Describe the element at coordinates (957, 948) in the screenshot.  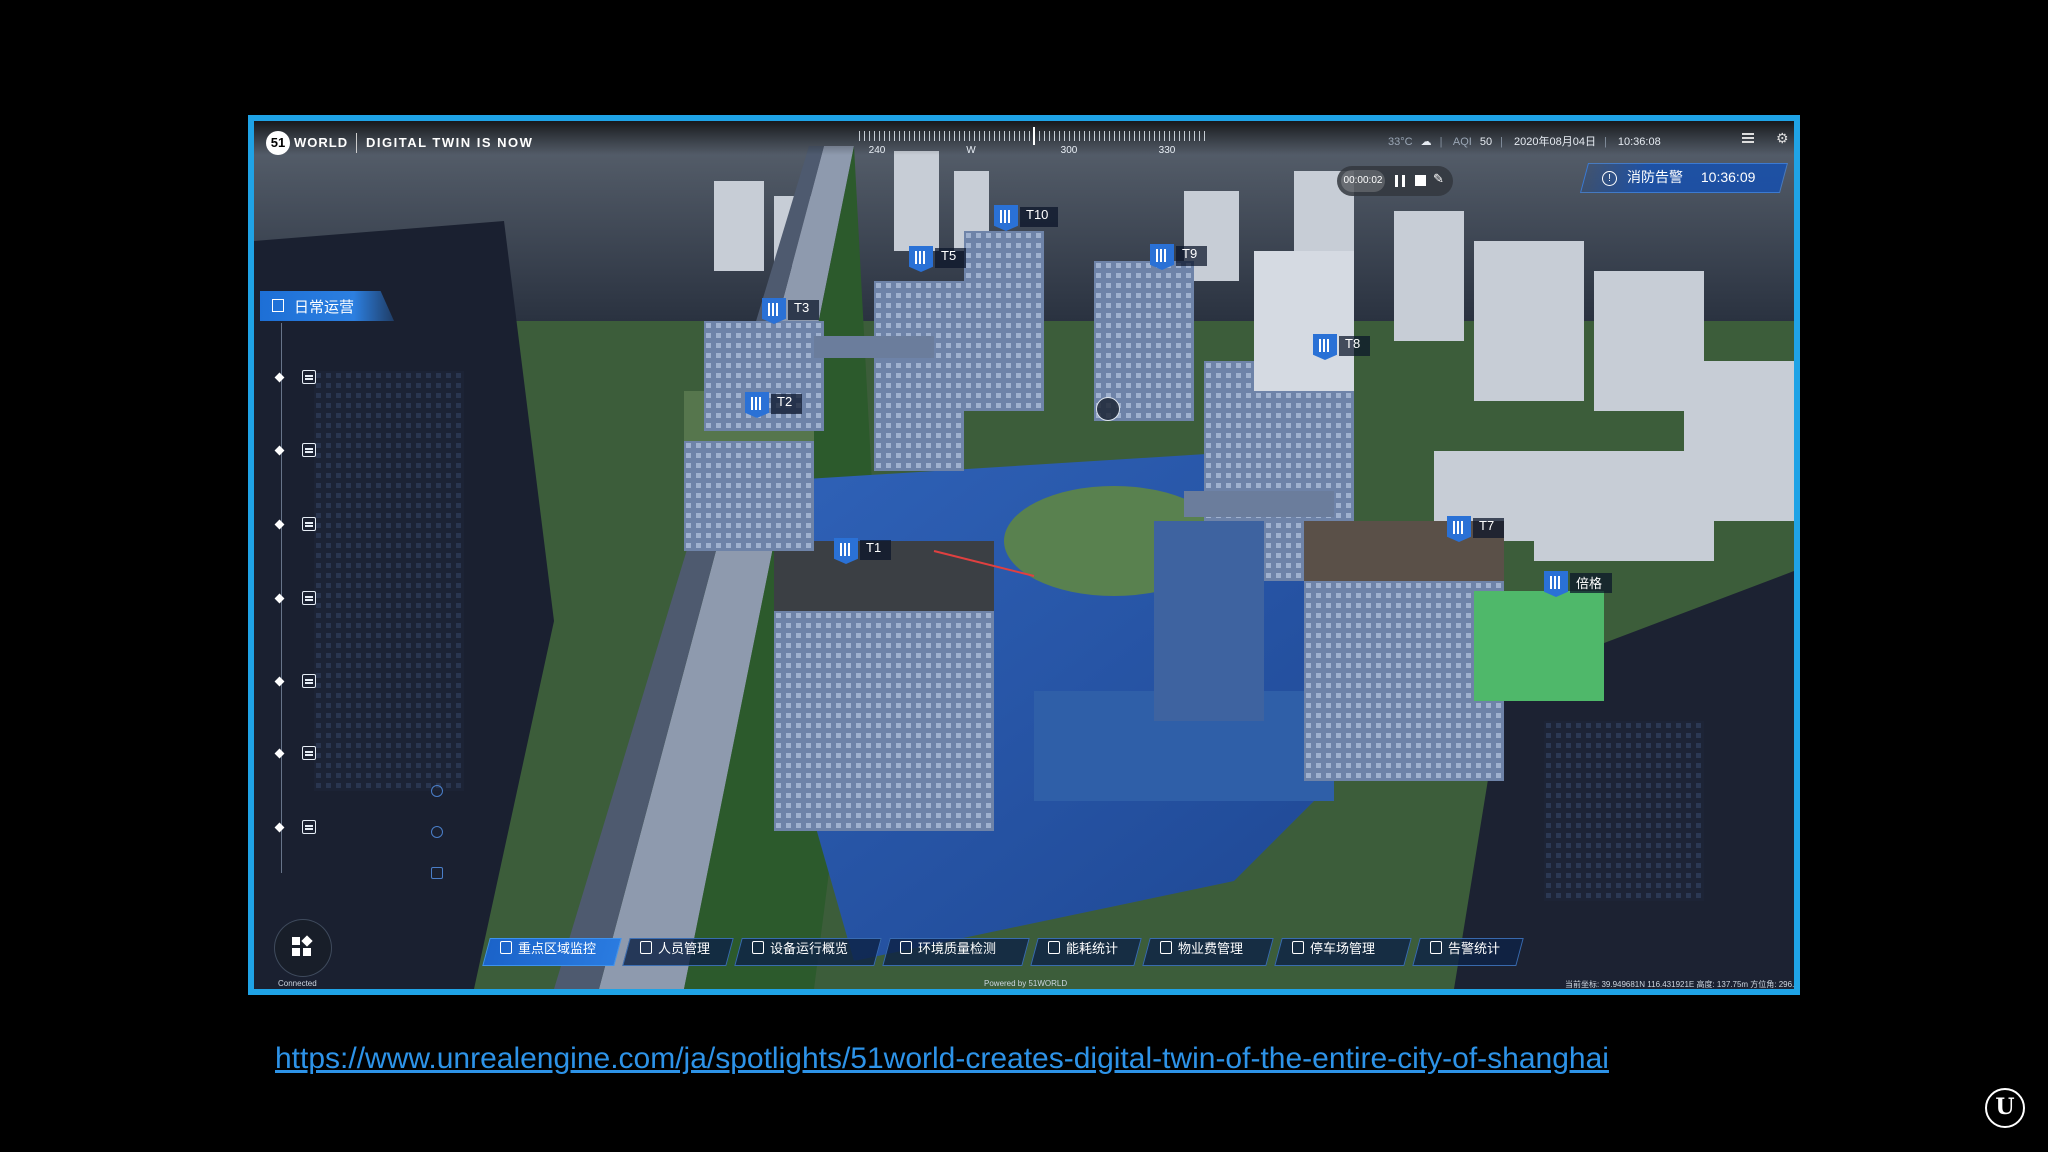
I see `nav-tab-label: 环境质量检测` at that location.